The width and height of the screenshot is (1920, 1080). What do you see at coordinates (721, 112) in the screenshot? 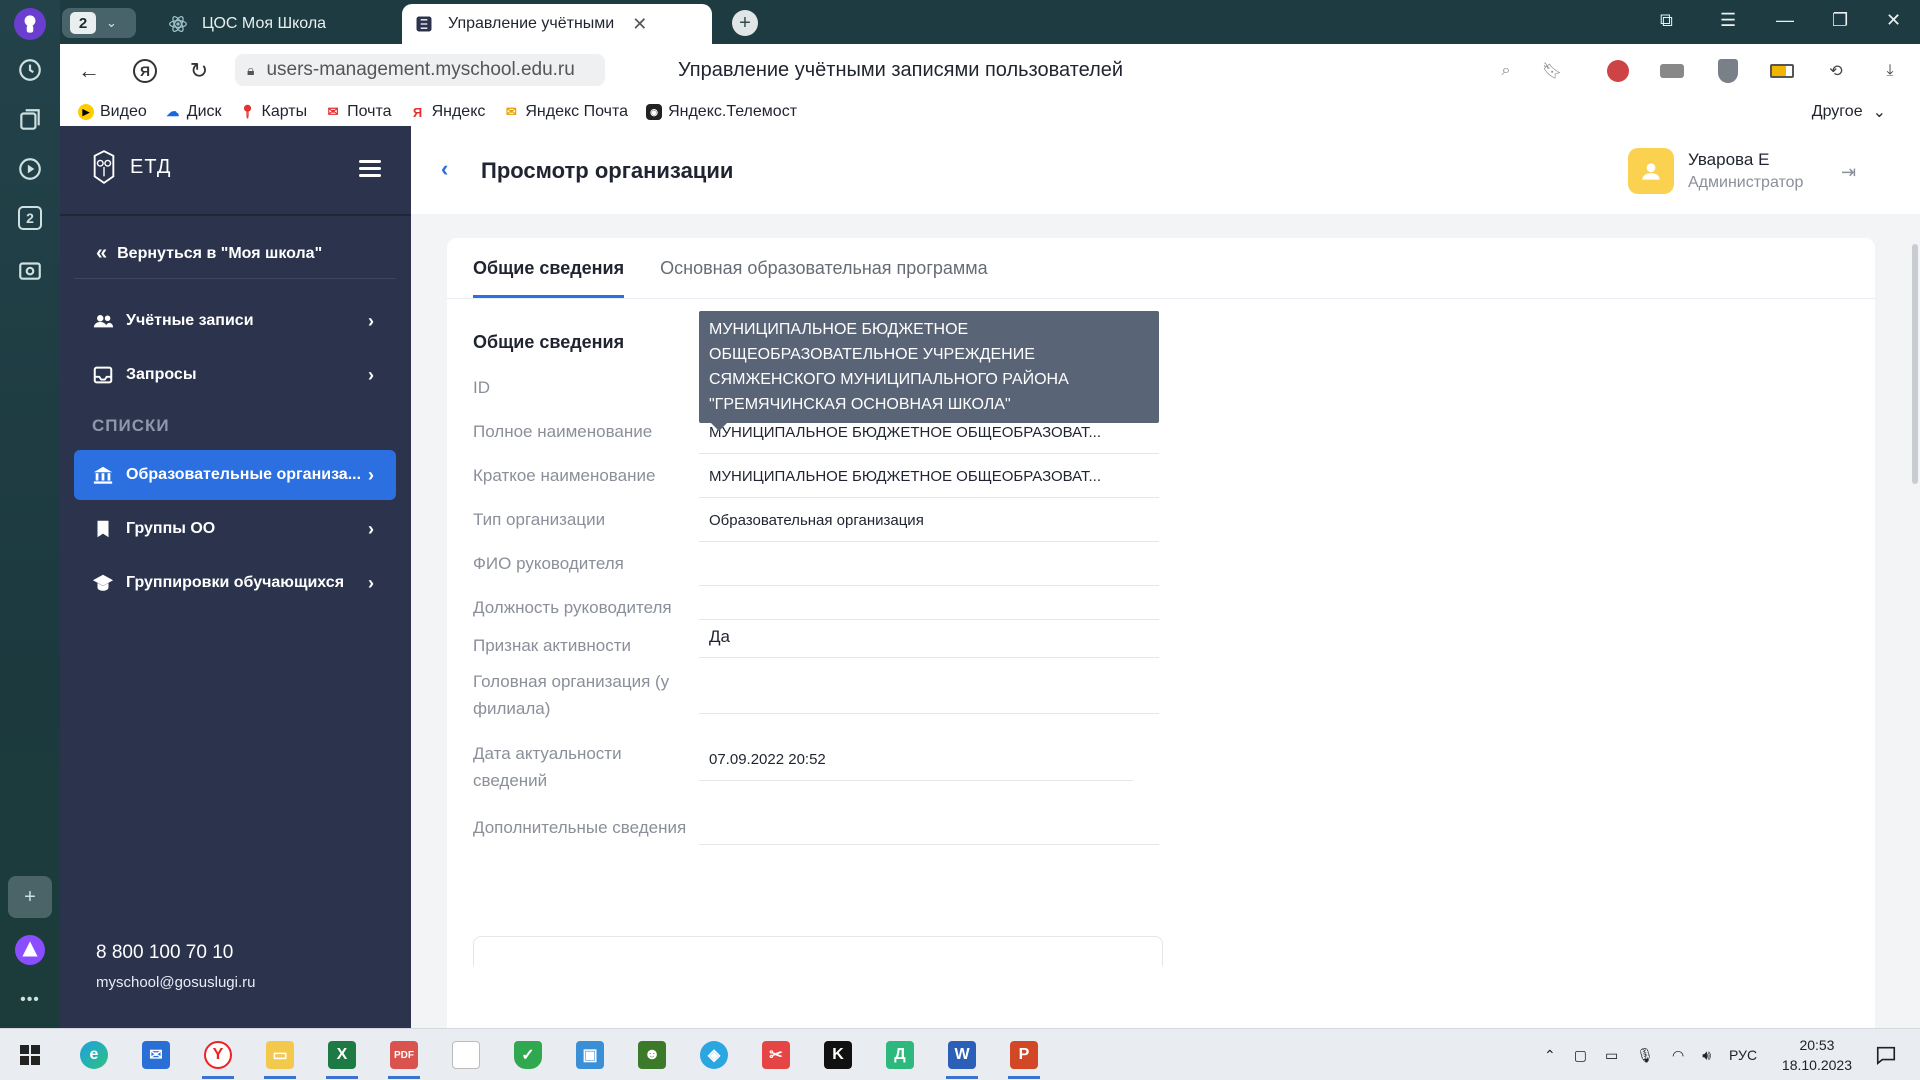
I see `bookmark-item: ◉ Яндекс.Телемост` at bounding box center [721, 112].